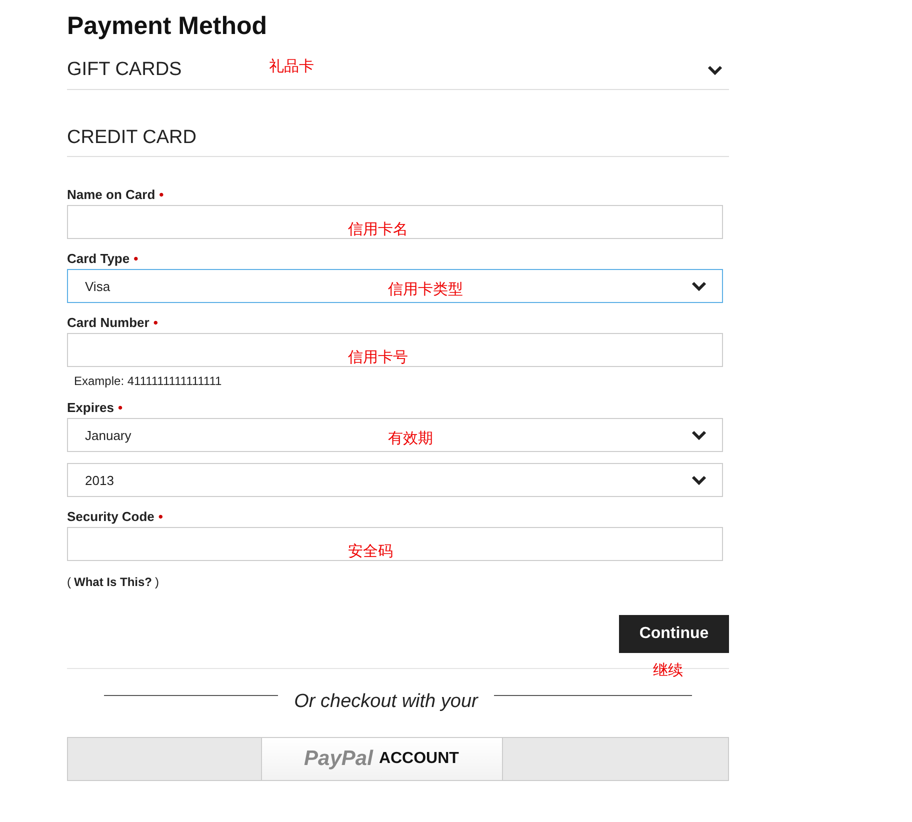 The image size is (912, 822). I want to click on select-field: 2013, so click(395, 480).